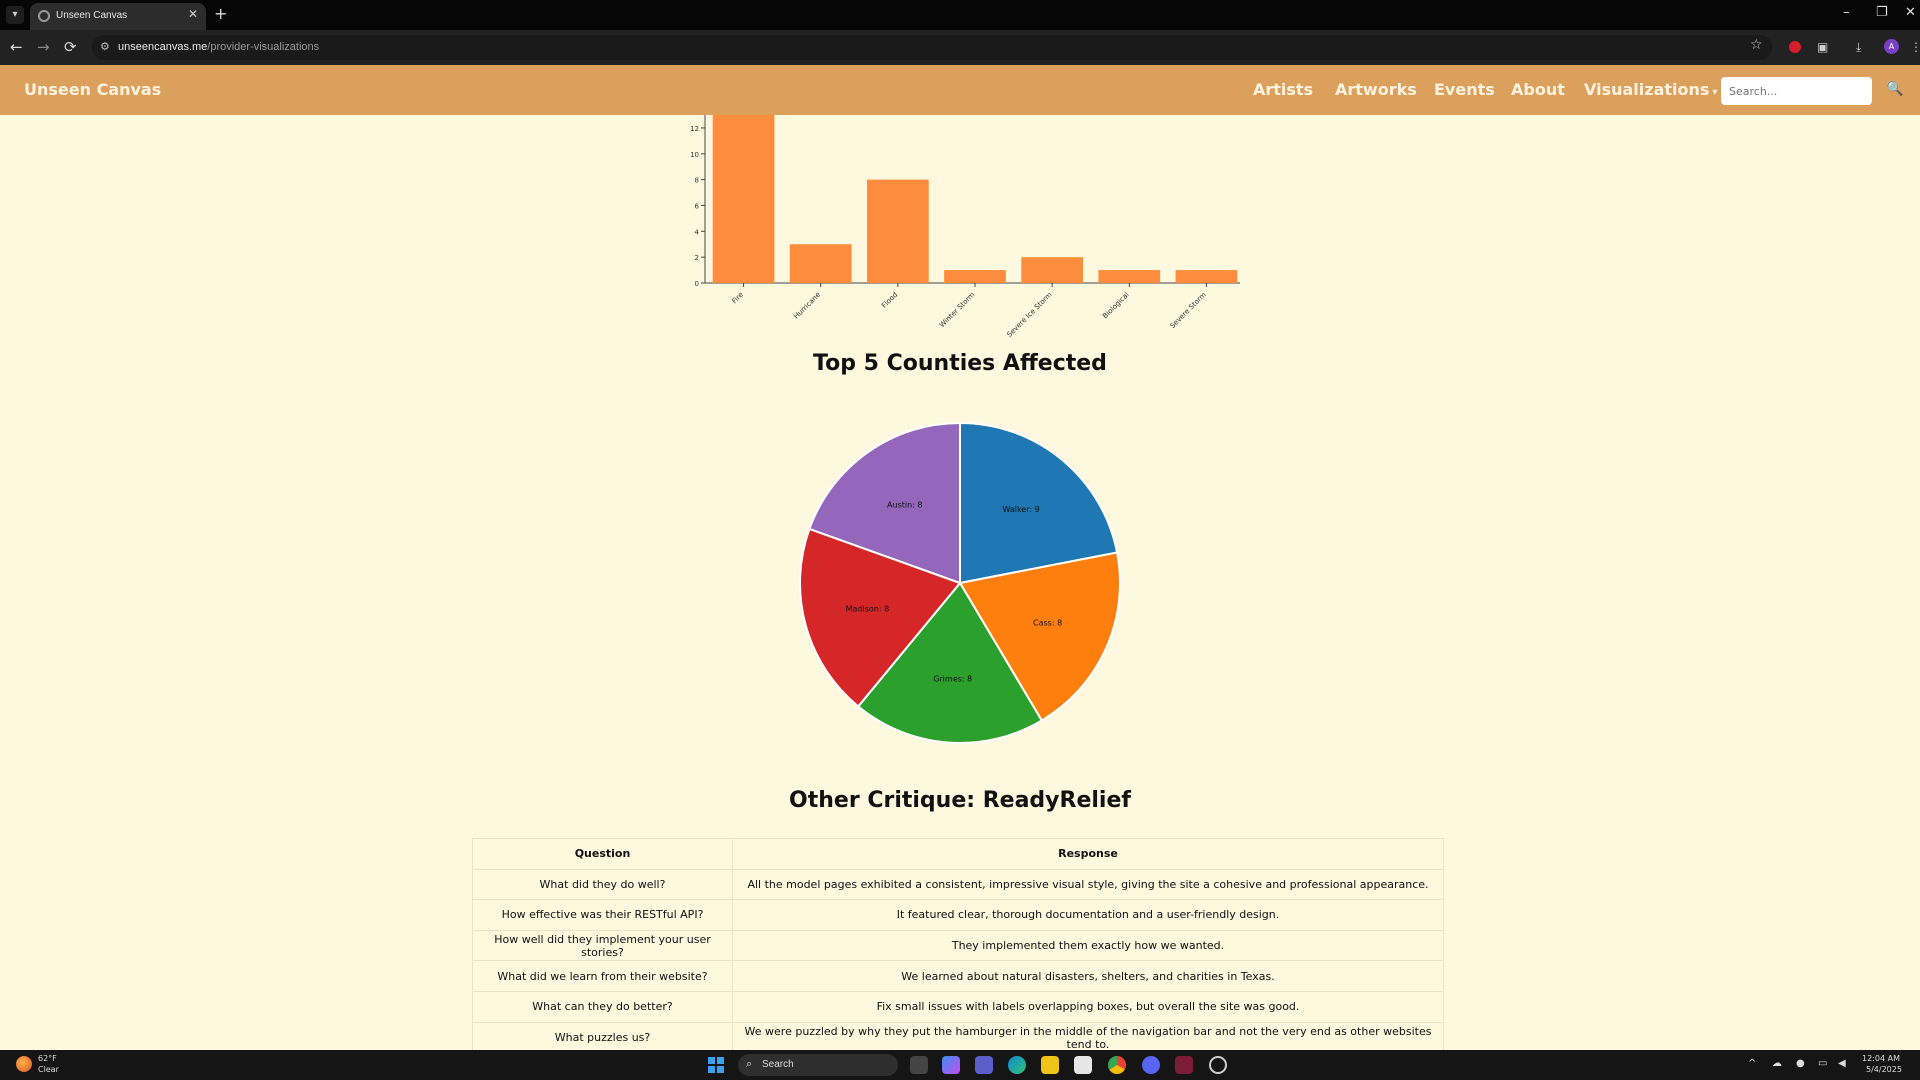 The height and width of the screenshot is (1080, 1920). I want to click on chevron-down-icon: ▾, so click(15, 15).